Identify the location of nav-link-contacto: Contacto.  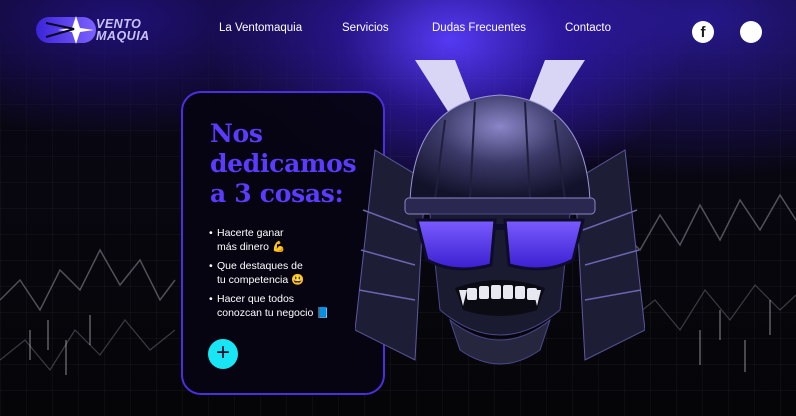
(588, 28).